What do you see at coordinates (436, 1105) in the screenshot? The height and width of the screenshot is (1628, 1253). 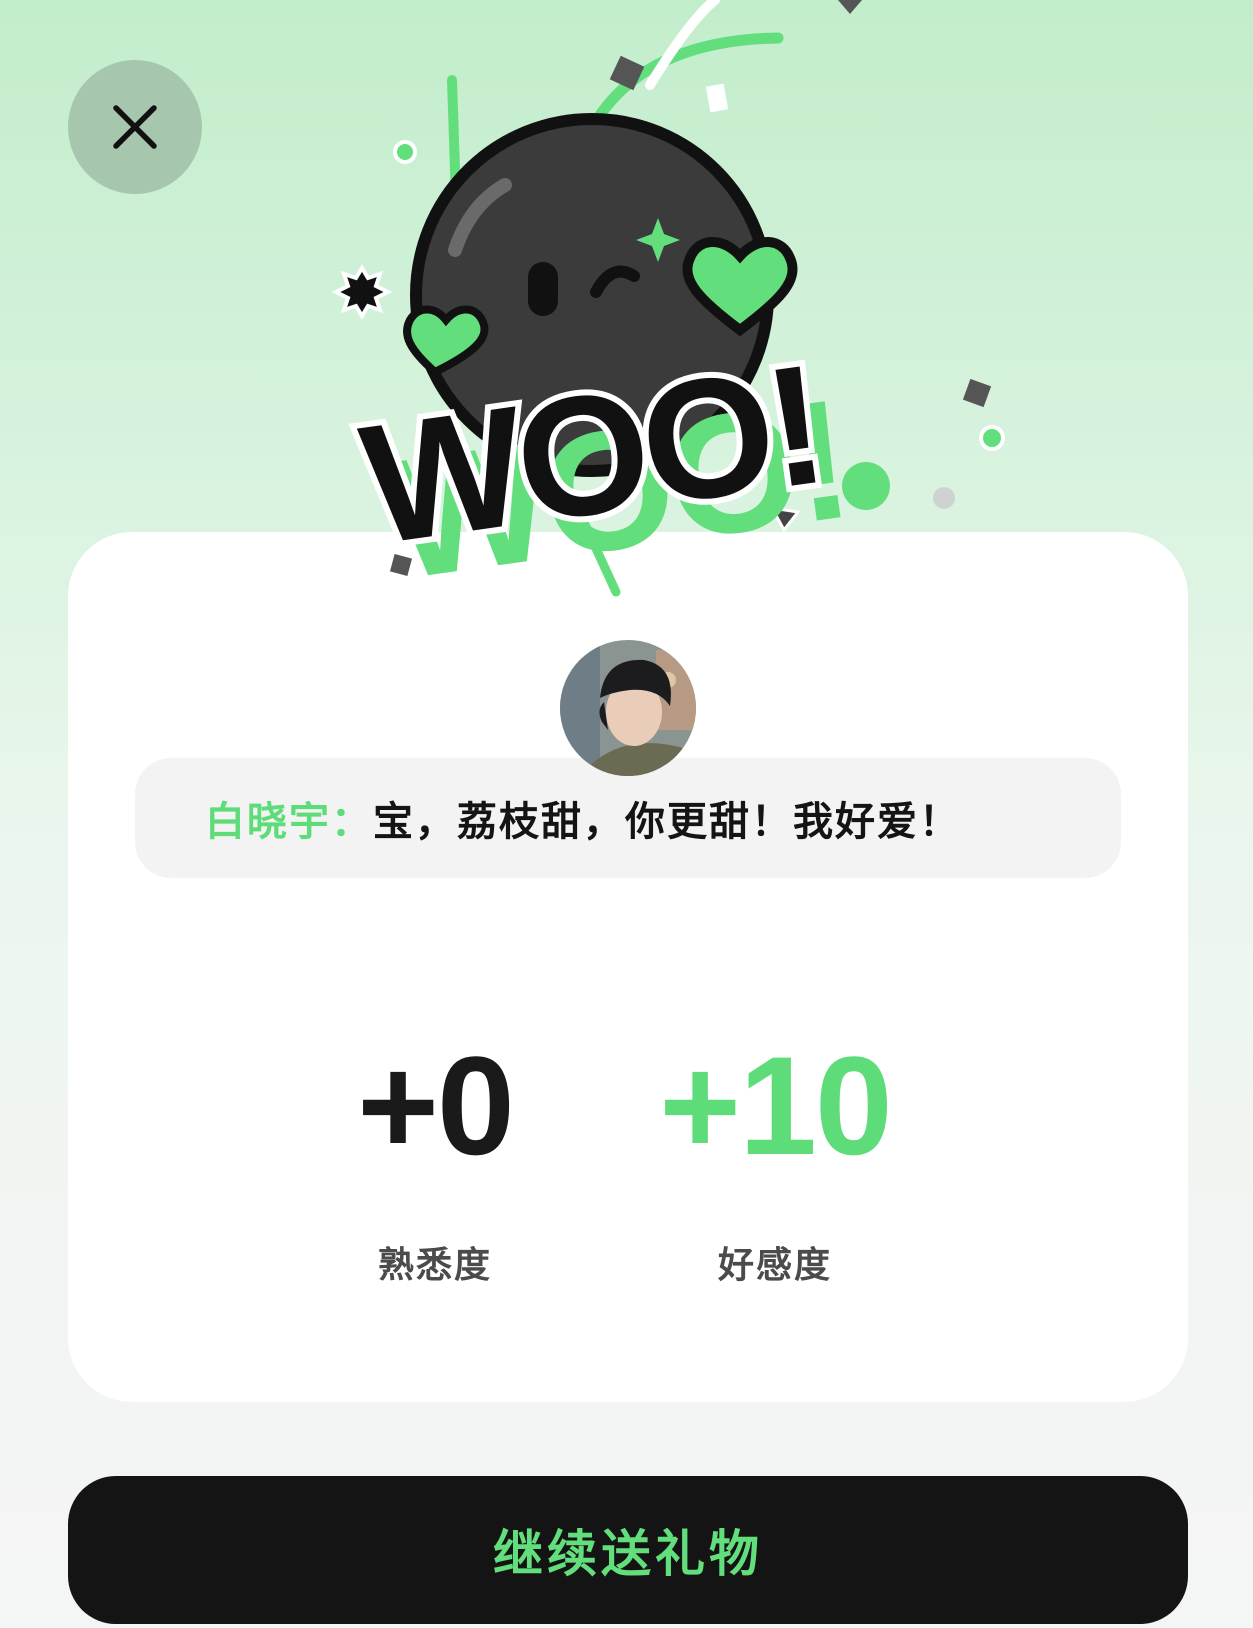 I see `stat-familiarity-value: +0` at bounding box center [436, 1105].